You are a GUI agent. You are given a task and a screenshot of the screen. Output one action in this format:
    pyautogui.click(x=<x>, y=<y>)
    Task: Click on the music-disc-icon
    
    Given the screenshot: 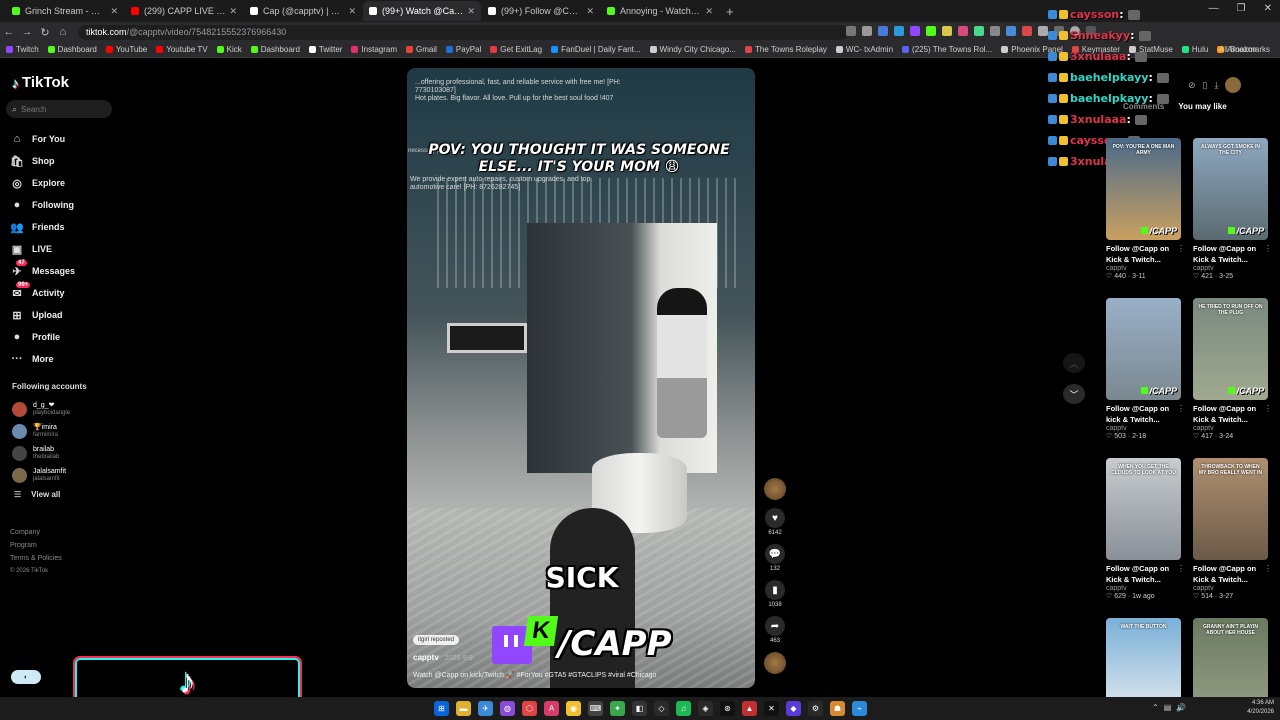 What is the action you would take?
    pyautogui.click(x=775, y=663)
    